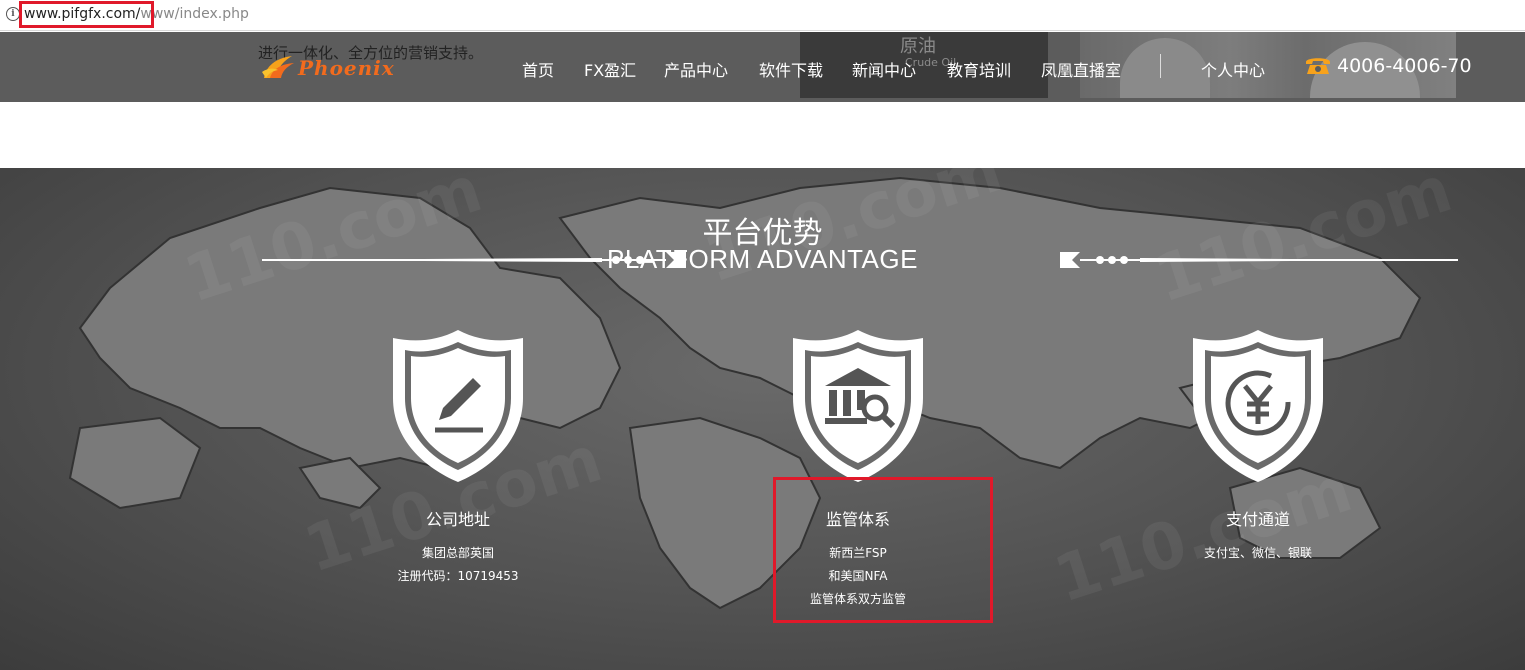 Image resolution: width=1525 pixels, height=670 pixels. What do you see at coordinates (1258, 406) in the screenshot?
I see `shield-yen-icon` at bounding box center [1258, 406].